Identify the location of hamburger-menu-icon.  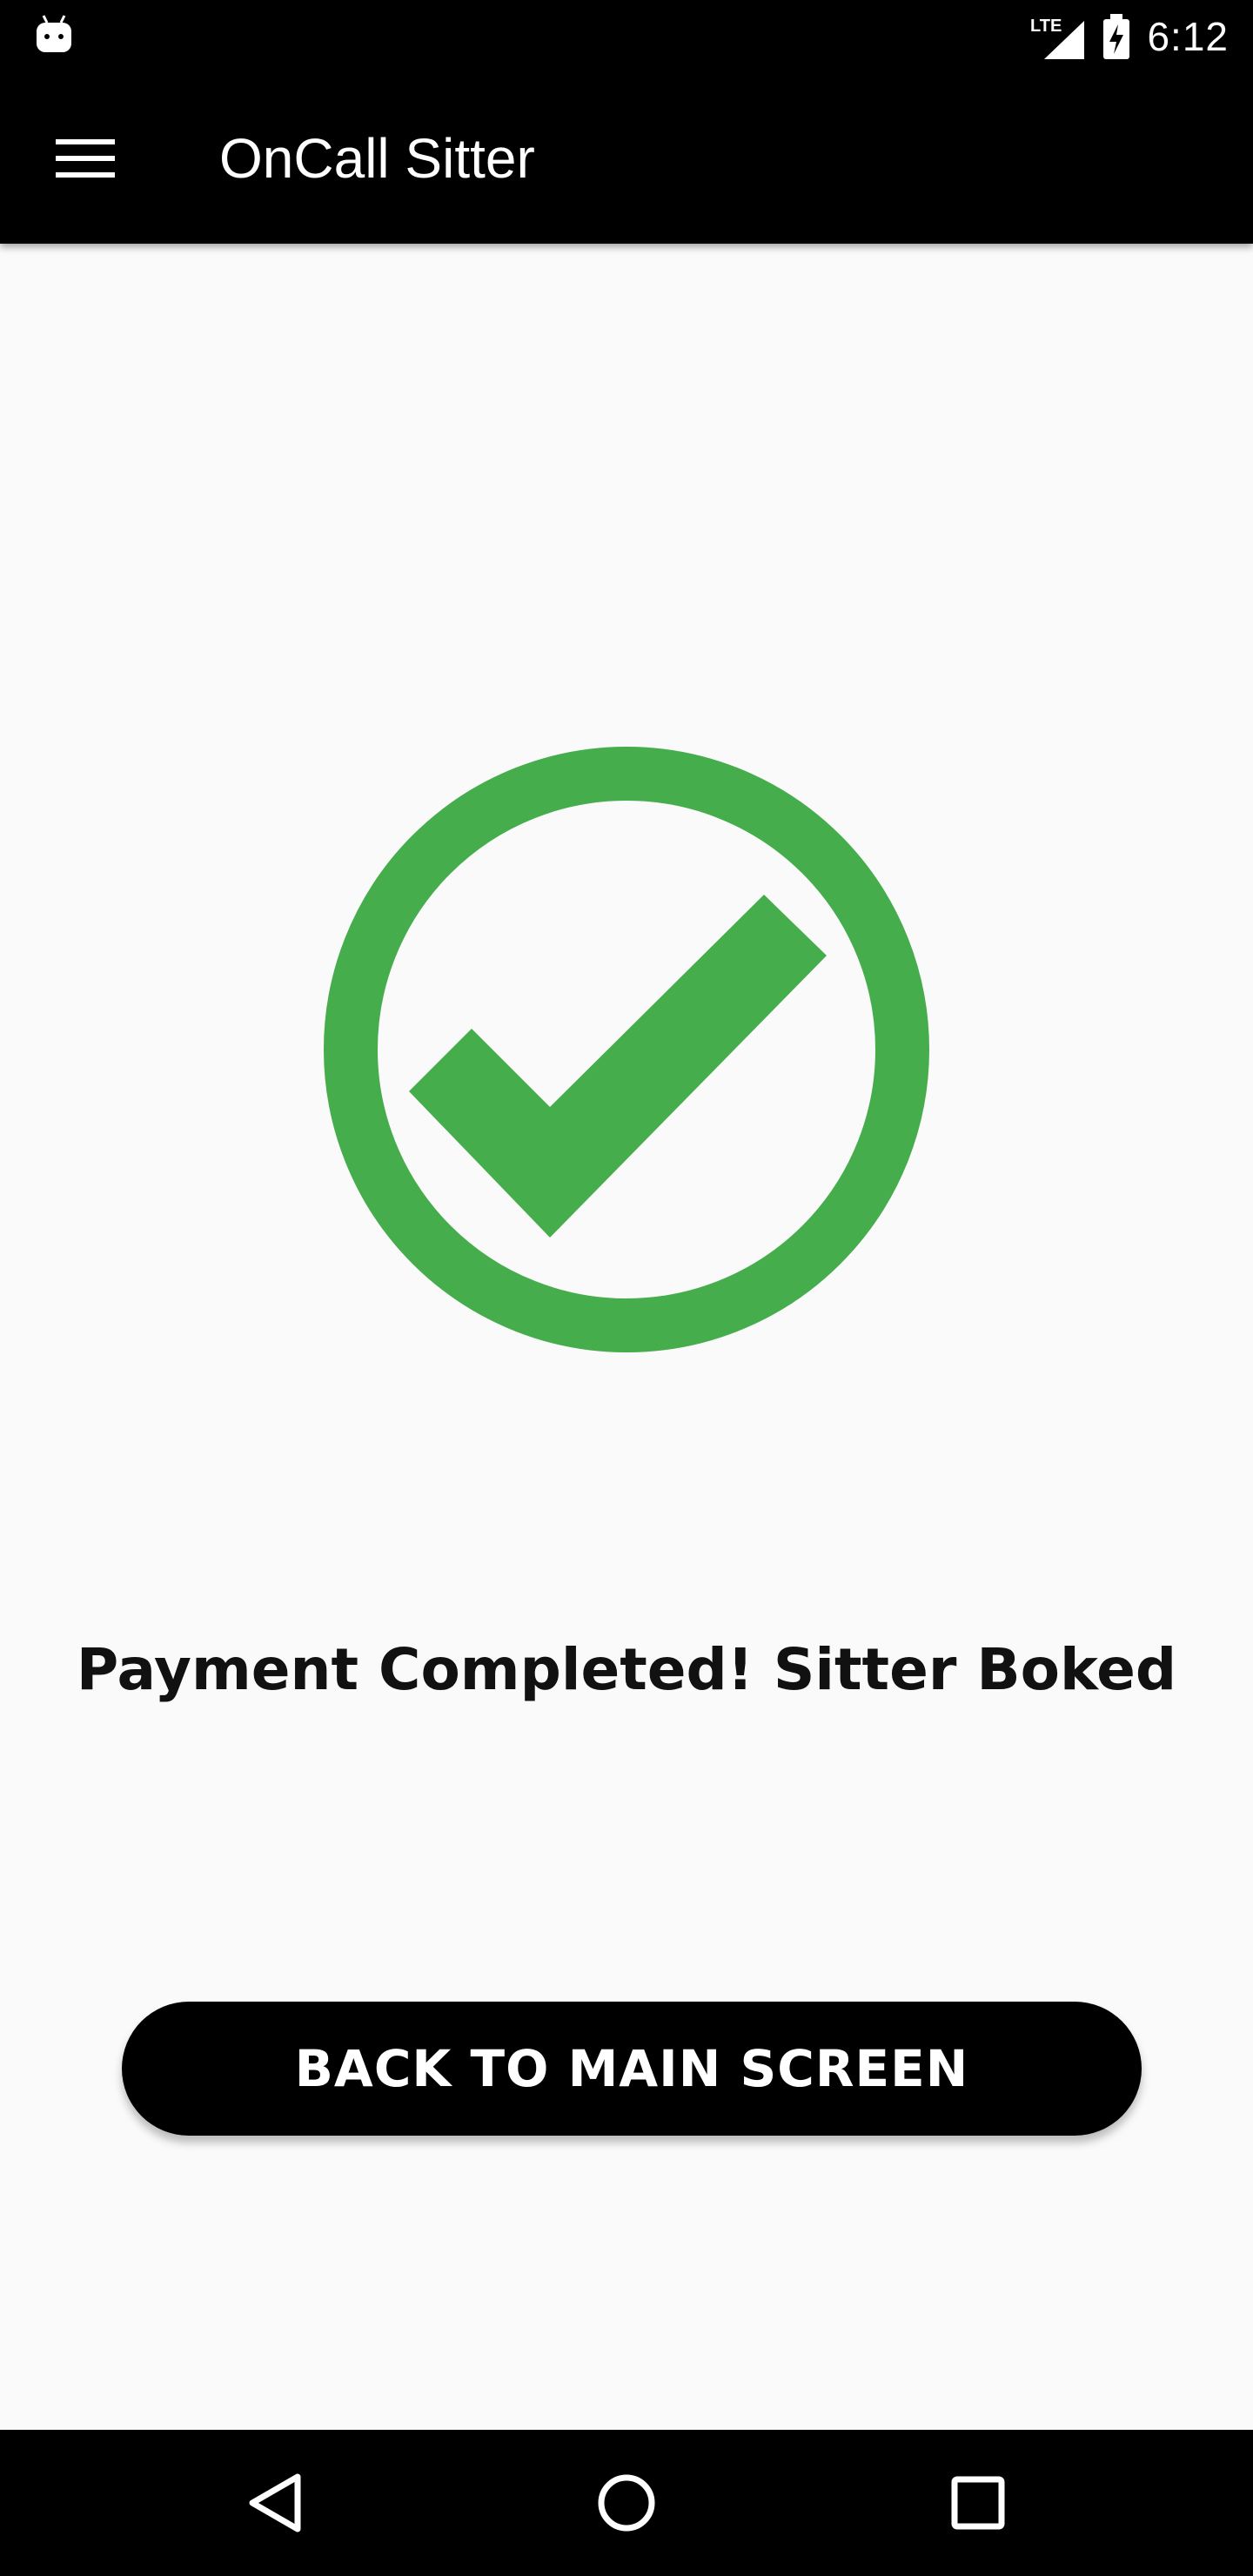
(85, 158).